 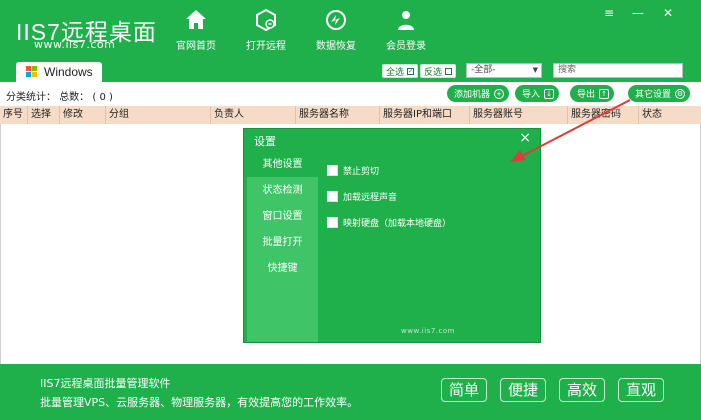 I want to click on select-all-check-icon: ✓, so click(x=411, y=71).